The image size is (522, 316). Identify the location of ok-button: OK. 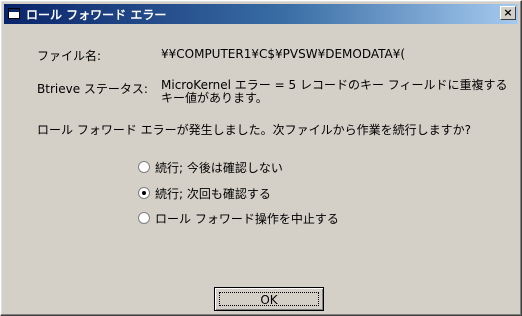
(269, 299).